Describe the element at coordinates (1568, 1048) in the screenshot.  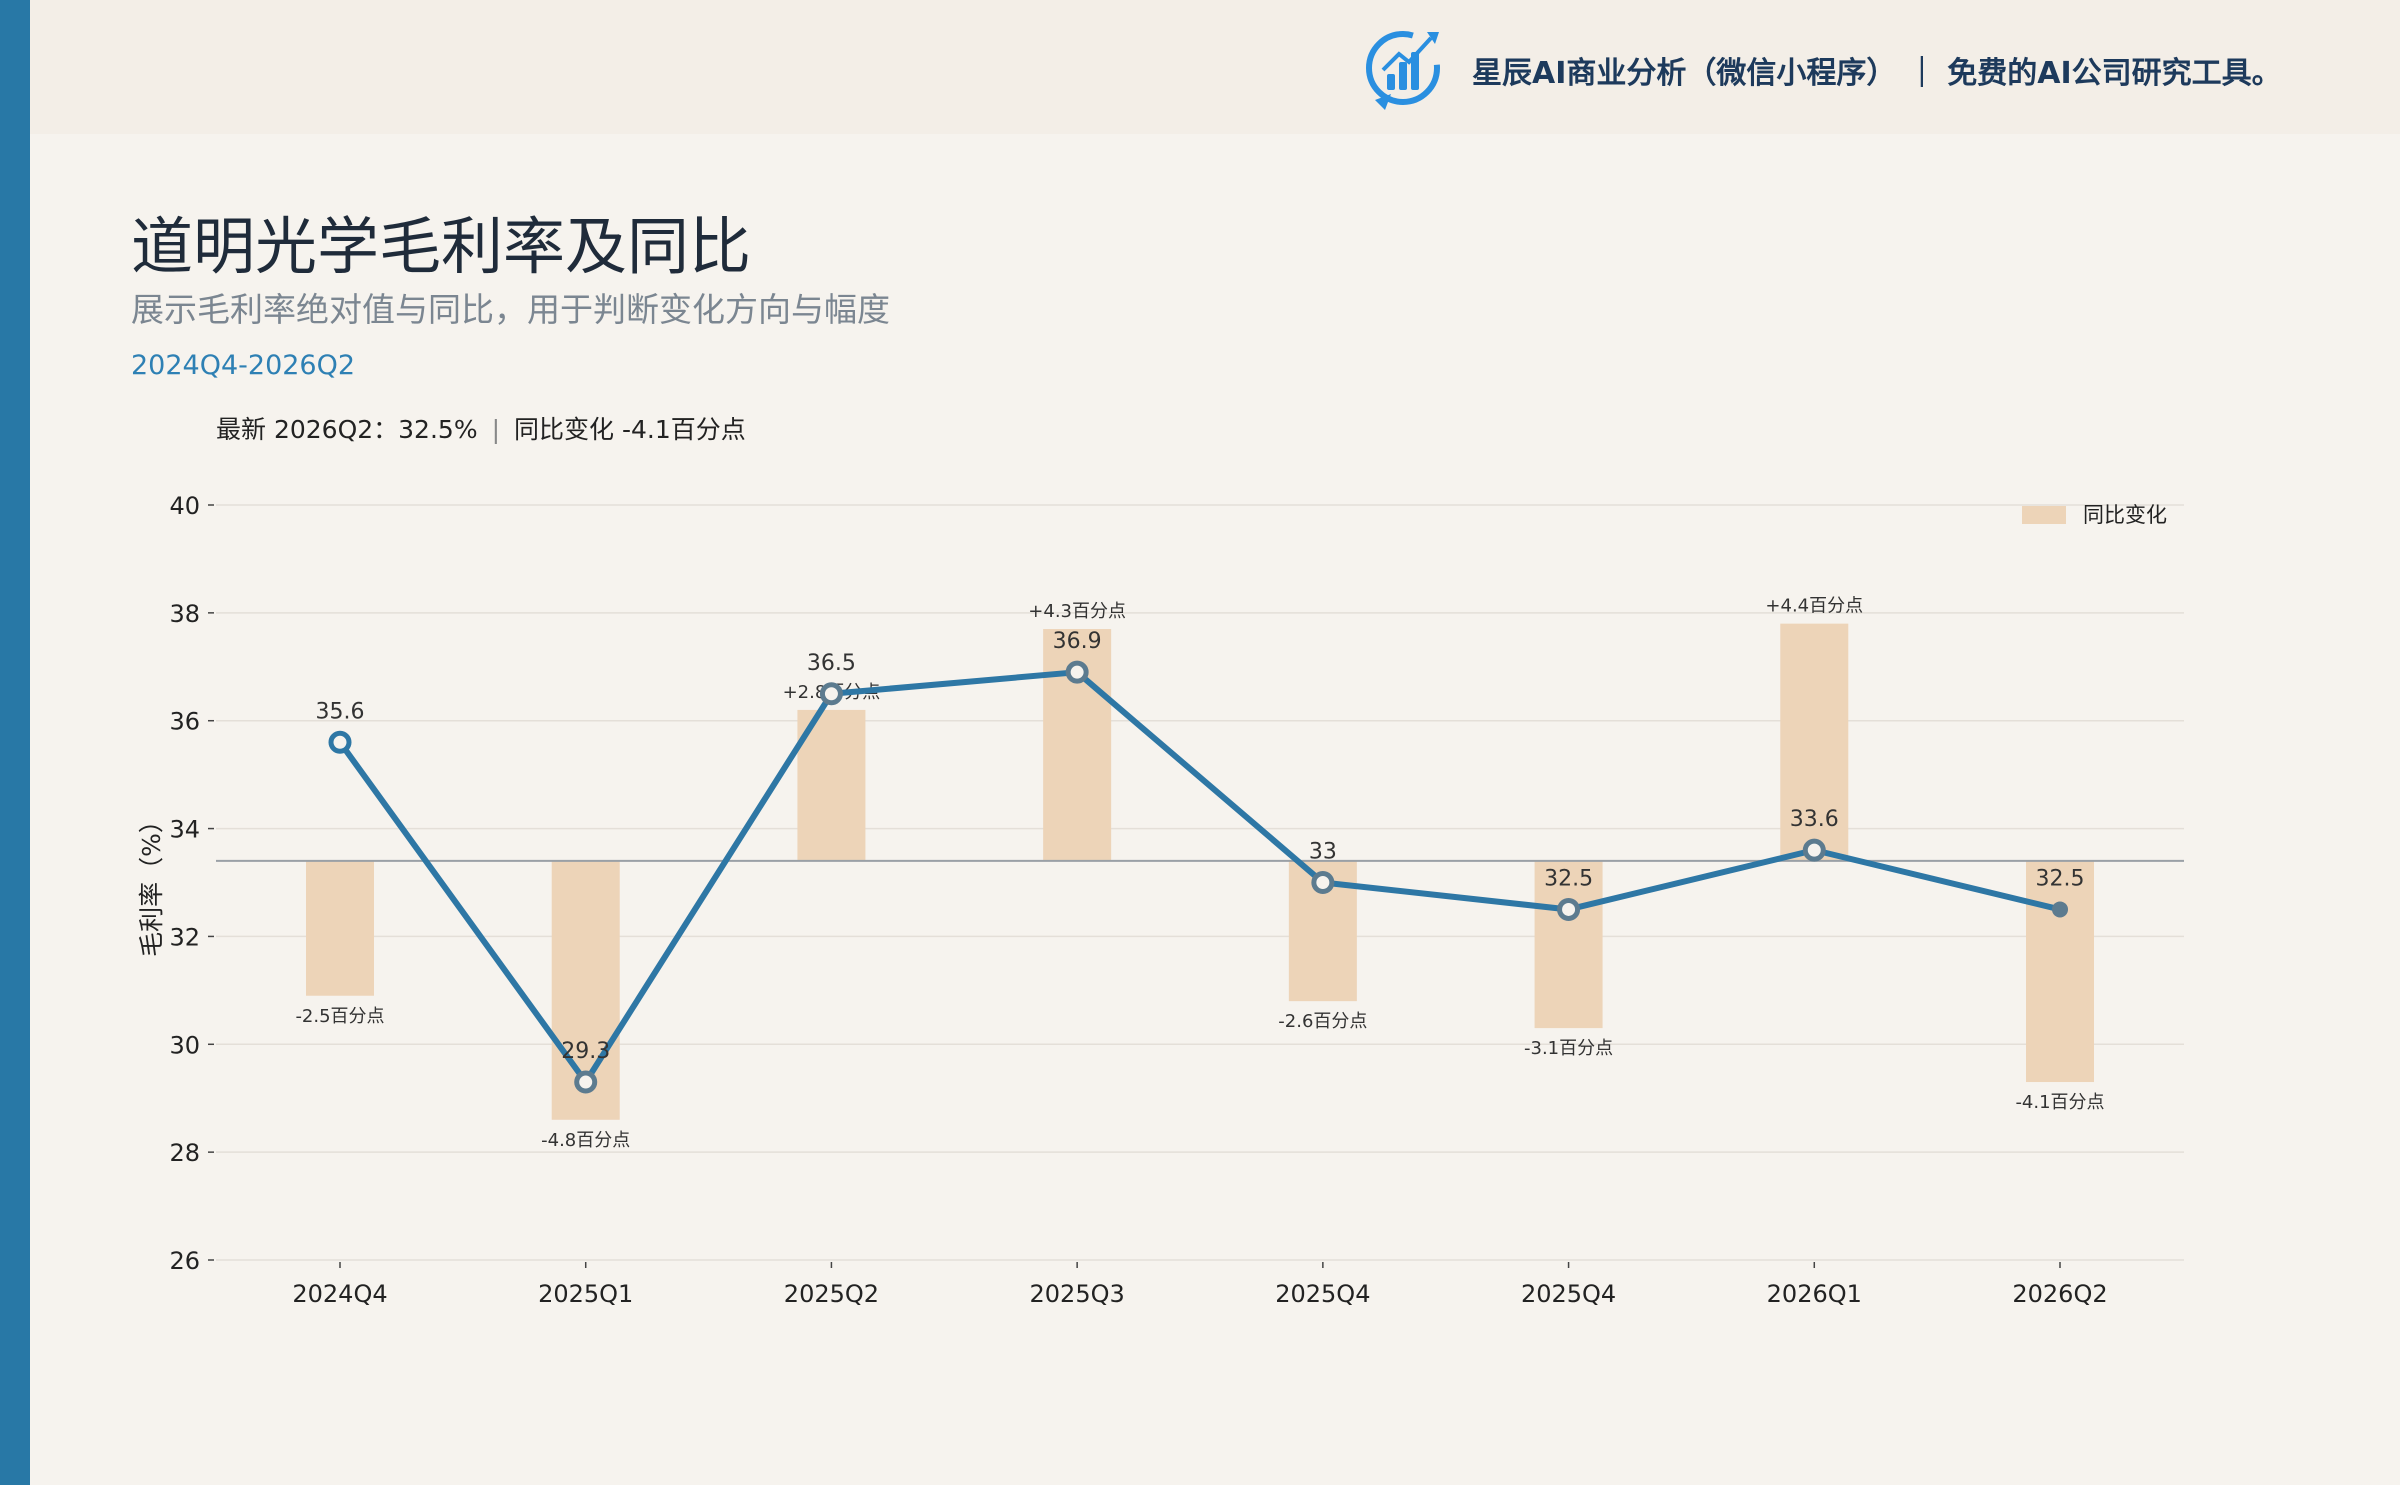
I see `yoy-bar-label: -3.1百分点` at that location.